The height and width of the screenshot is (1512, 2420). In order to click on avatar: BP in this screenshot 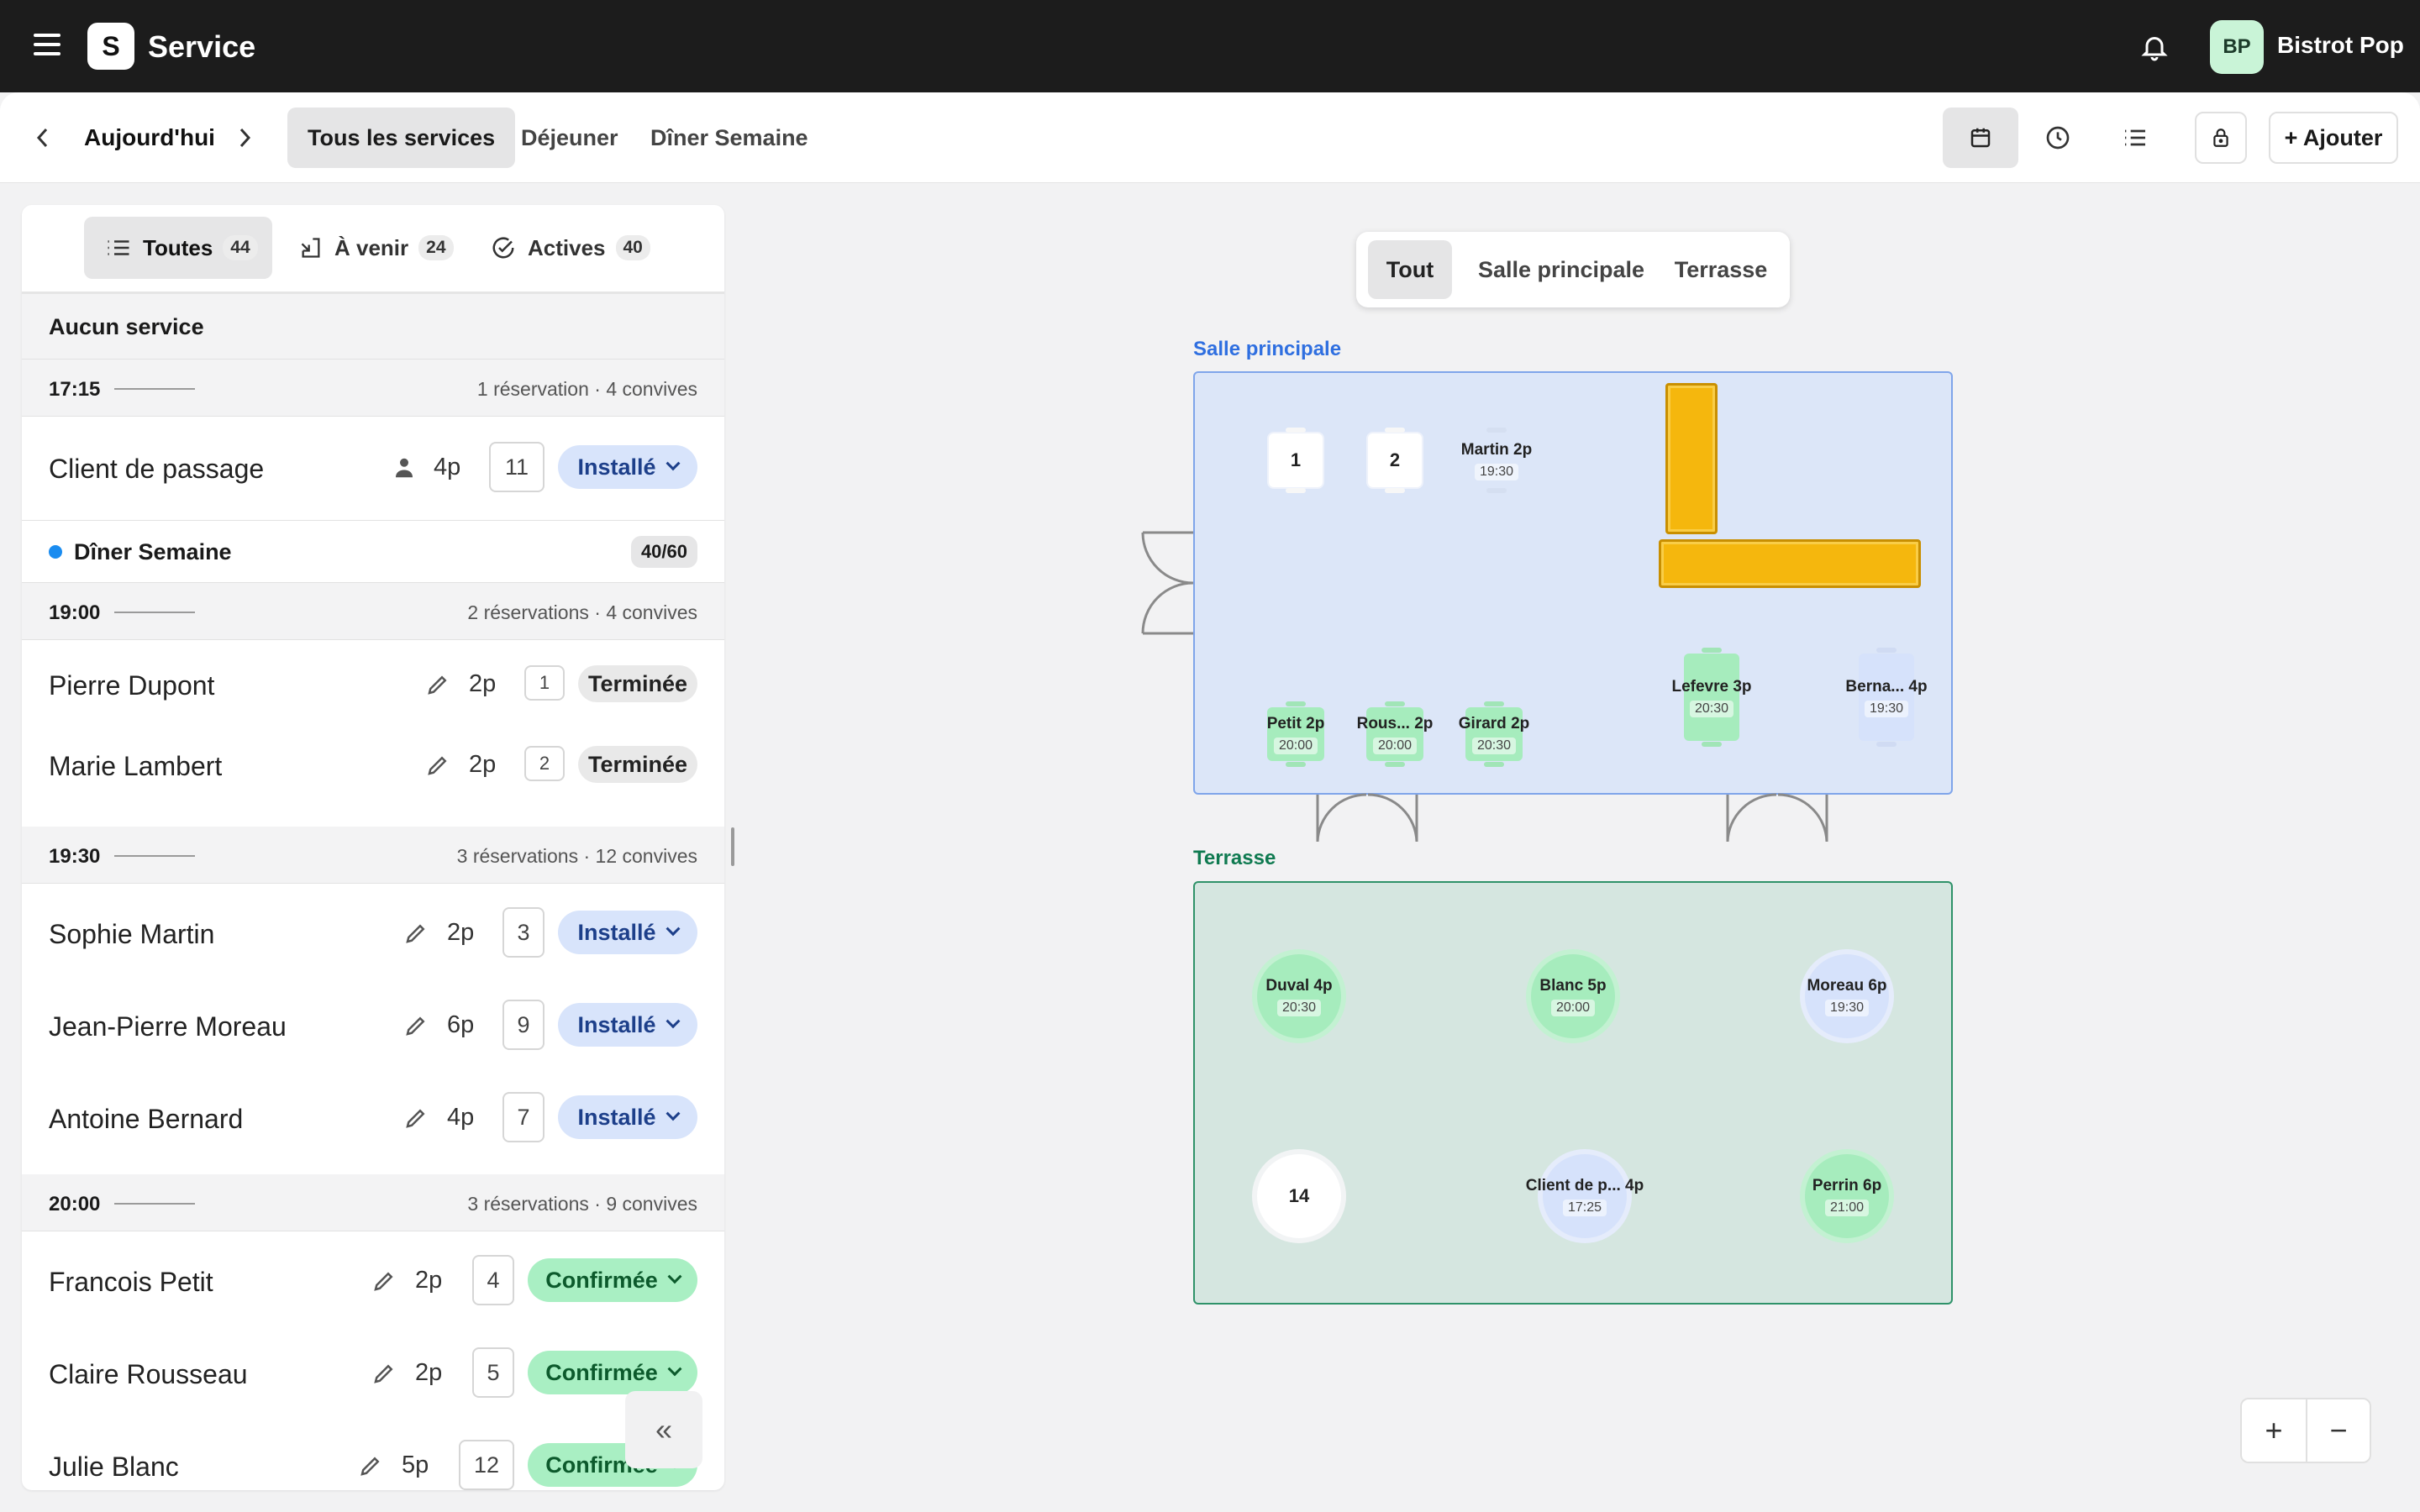, I will do `click(2237, 47)`.